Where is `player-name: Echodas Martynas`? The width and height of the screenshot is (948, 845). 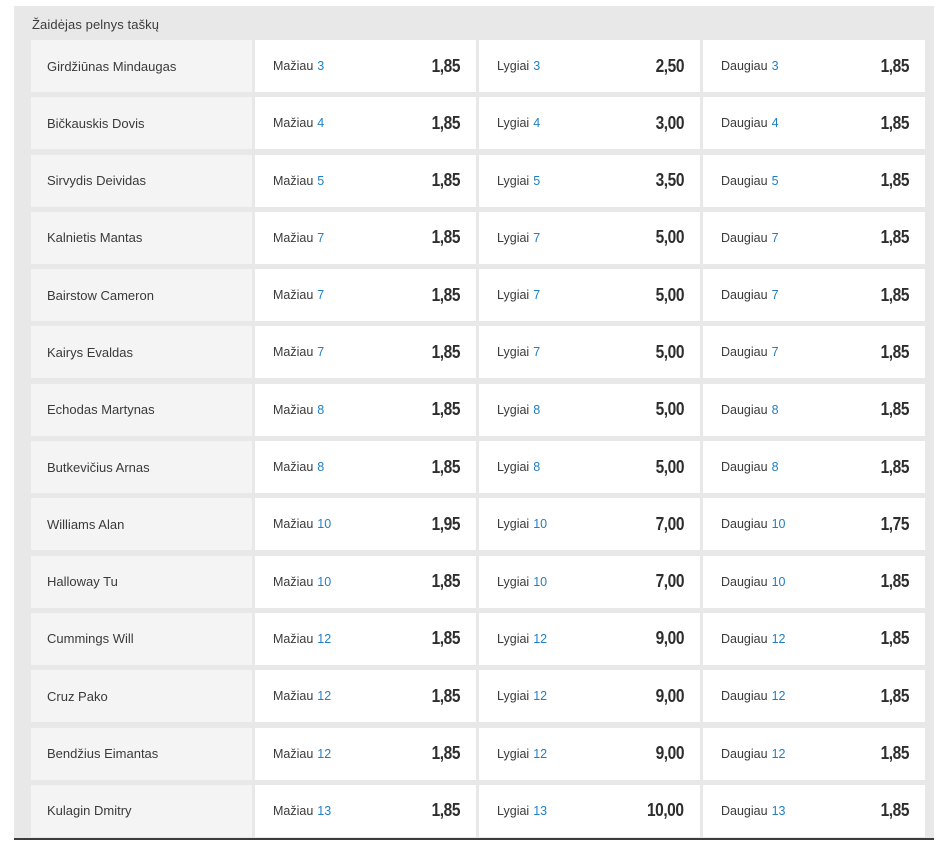 player-name: Echodas Martynas is located at coordinates (141, 409).